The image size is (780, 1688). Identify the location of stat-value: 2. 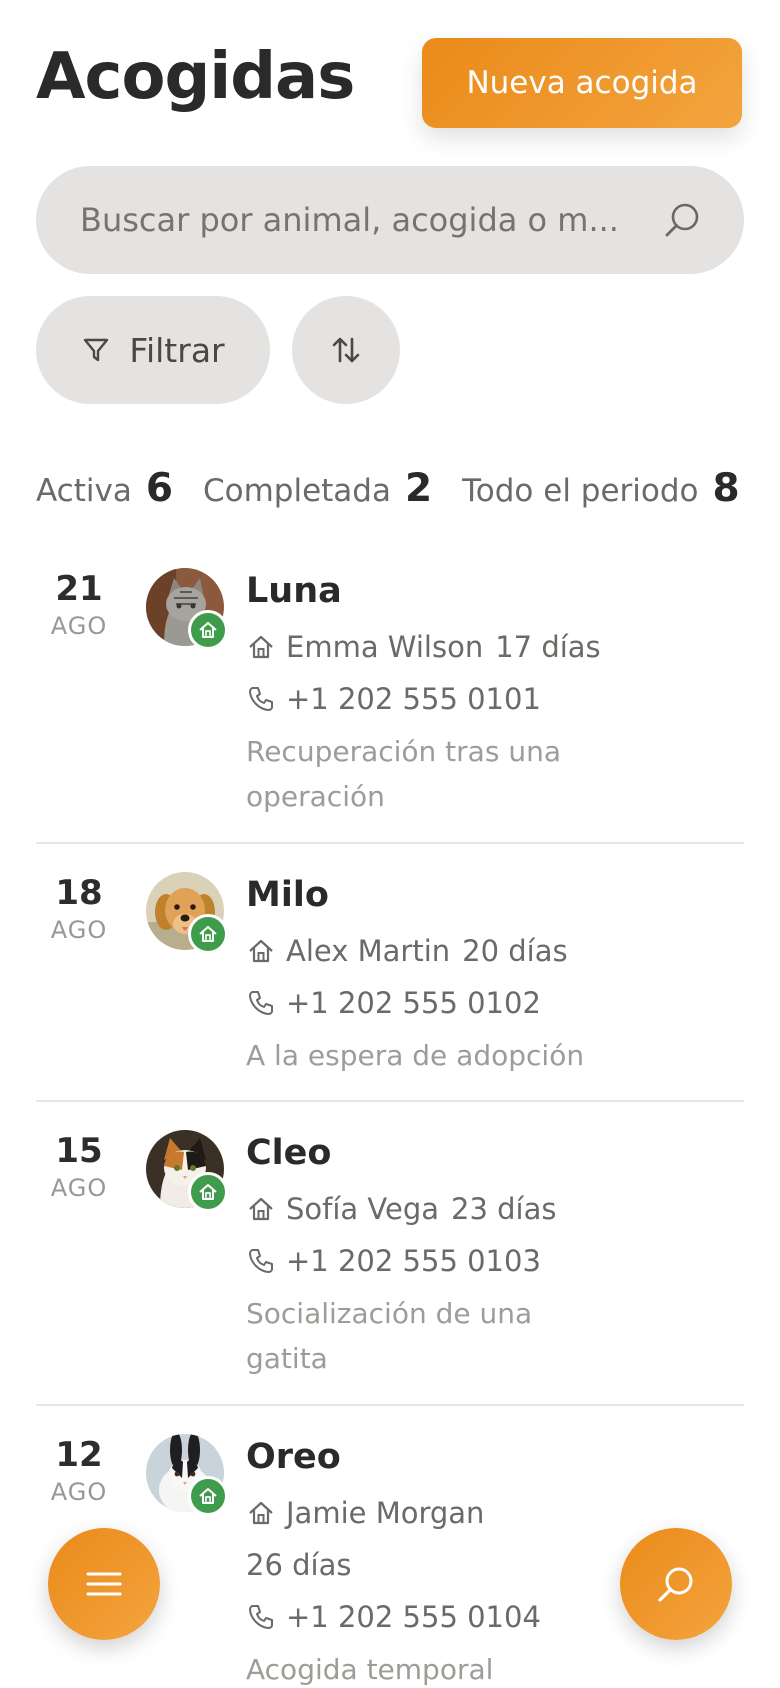
(418, 488).